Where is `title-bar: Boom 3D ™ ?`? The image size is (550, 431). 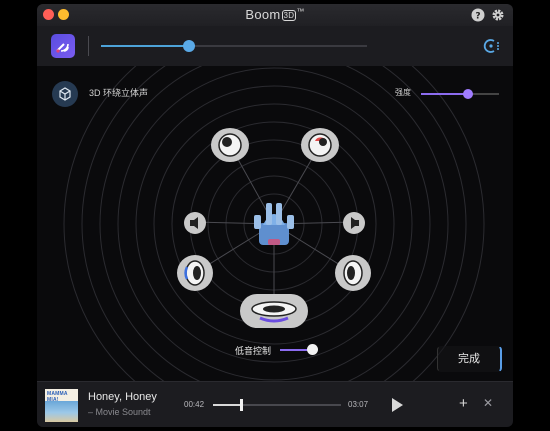
title-bar: Boom 3D ™ ? is located at coordinates (275, 15).